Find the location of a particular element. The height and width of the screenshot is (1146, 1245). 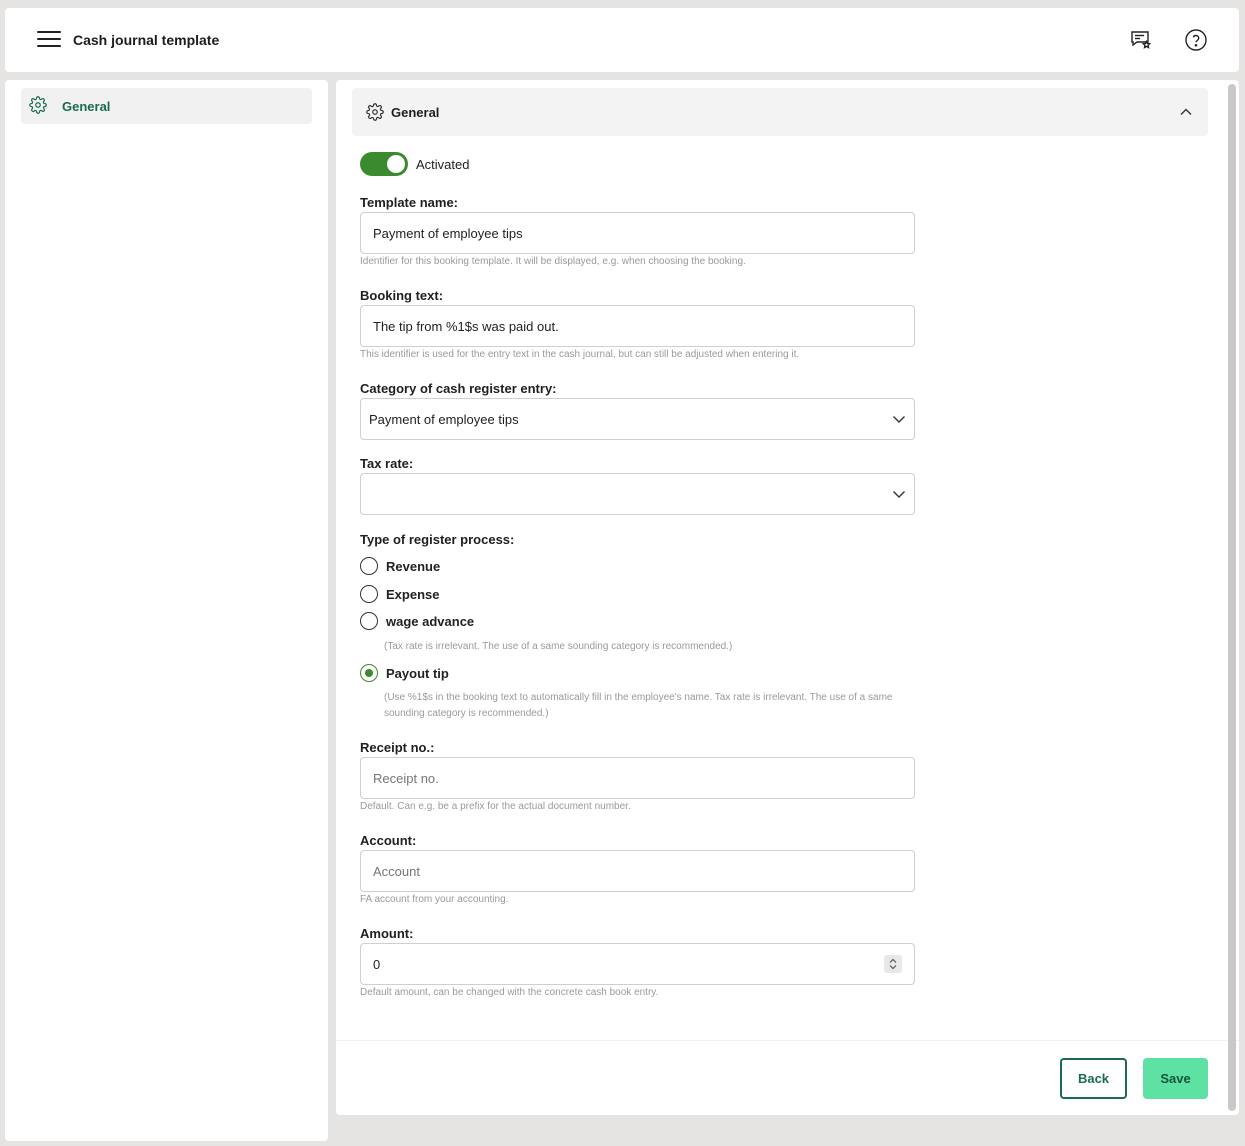

account-label: Account: is located at coordinates (388, 840).